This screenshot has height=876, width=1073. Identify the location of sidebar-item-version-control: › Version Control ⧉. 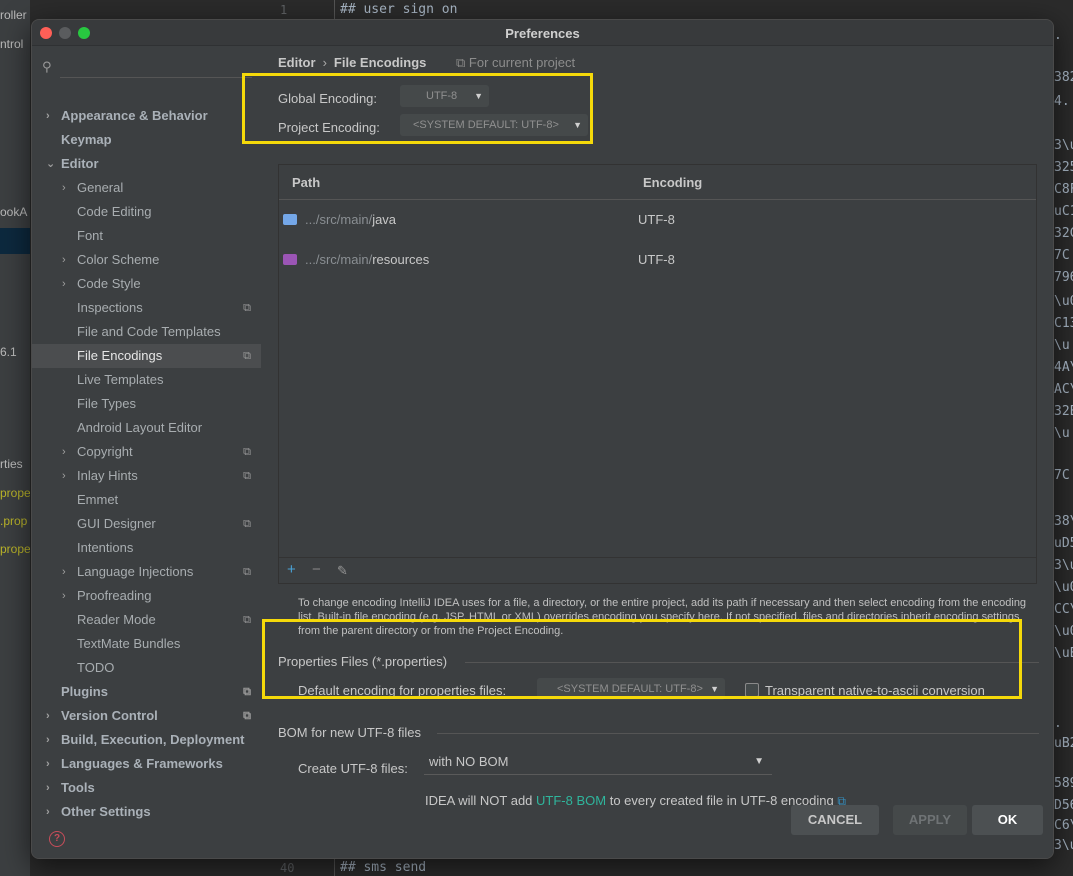
(146, 716).